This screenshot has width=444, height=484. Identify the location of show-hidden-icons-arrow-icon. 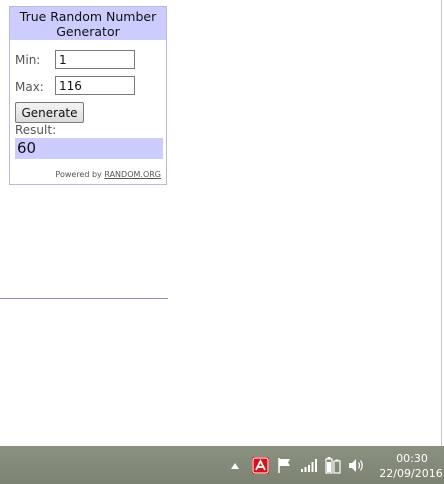
(235, 466).